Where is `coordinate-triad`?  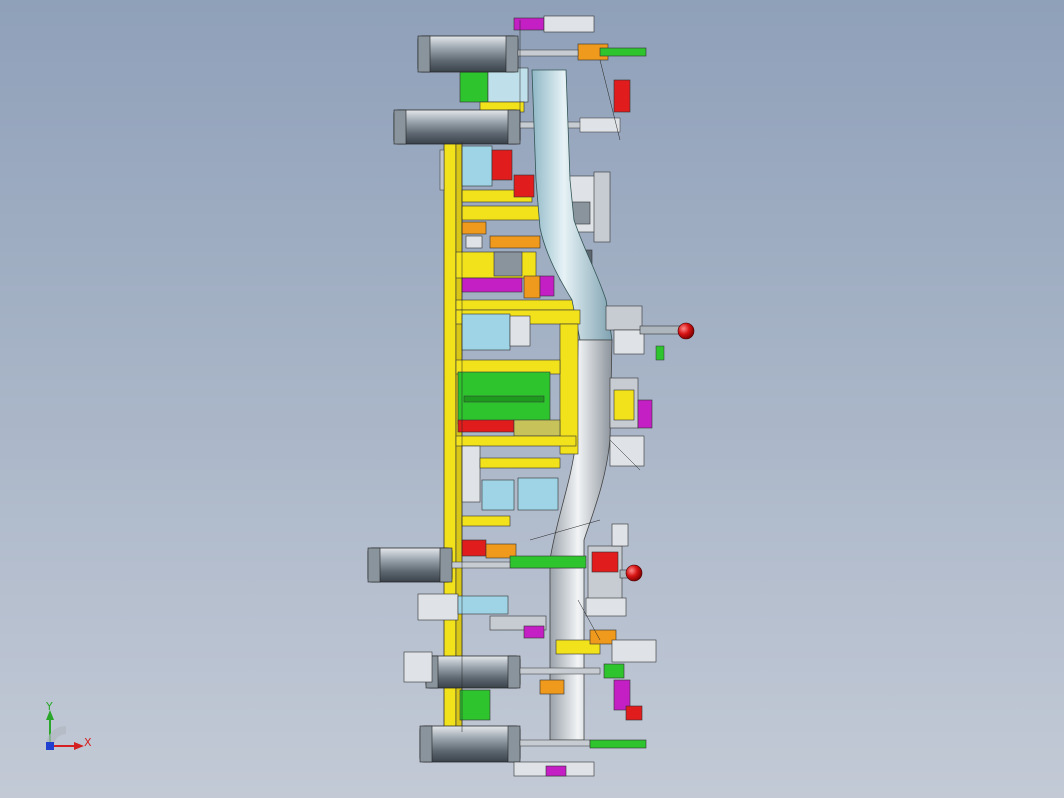
coordinate-triad is located at coordinates (65, 730).